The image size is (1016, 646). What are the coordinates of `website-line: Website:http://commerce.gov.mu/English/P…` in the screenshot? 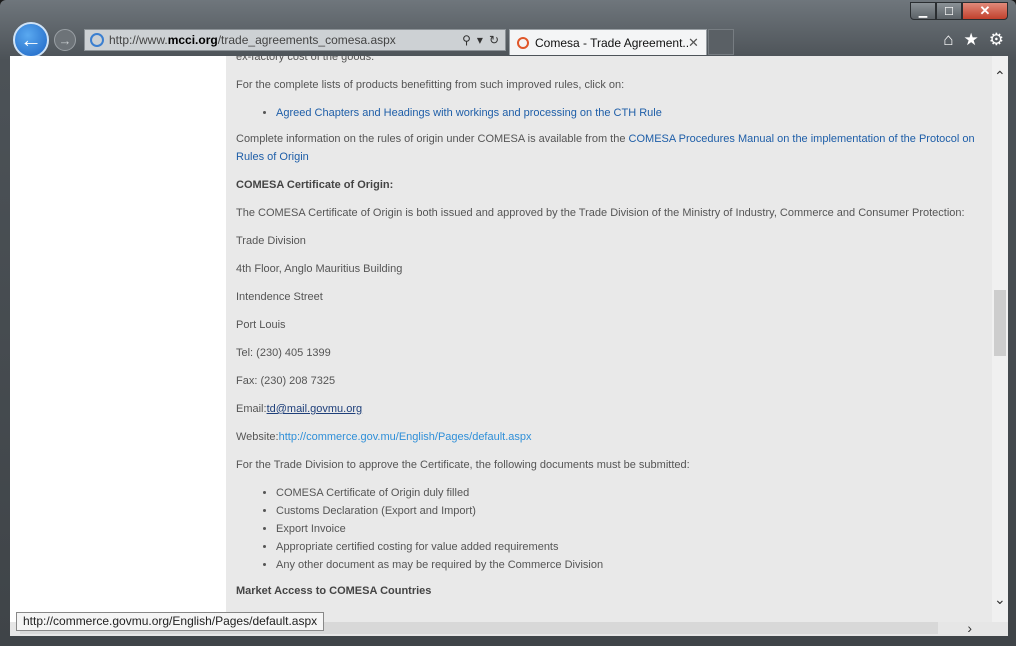 It's located at (614, 437).